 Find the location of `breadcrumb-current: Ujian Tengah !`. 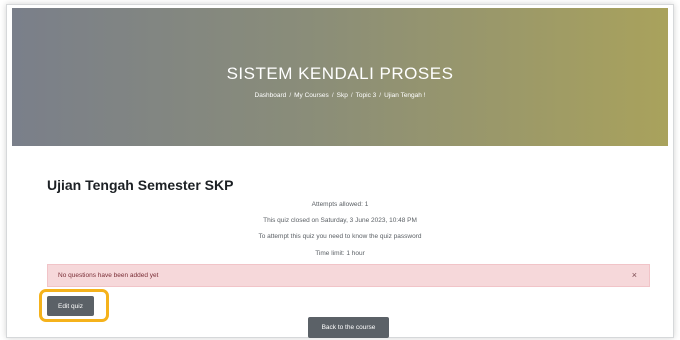

breadcrumb-current: Ujian Tengah ! is located at coordinates (405, 95).